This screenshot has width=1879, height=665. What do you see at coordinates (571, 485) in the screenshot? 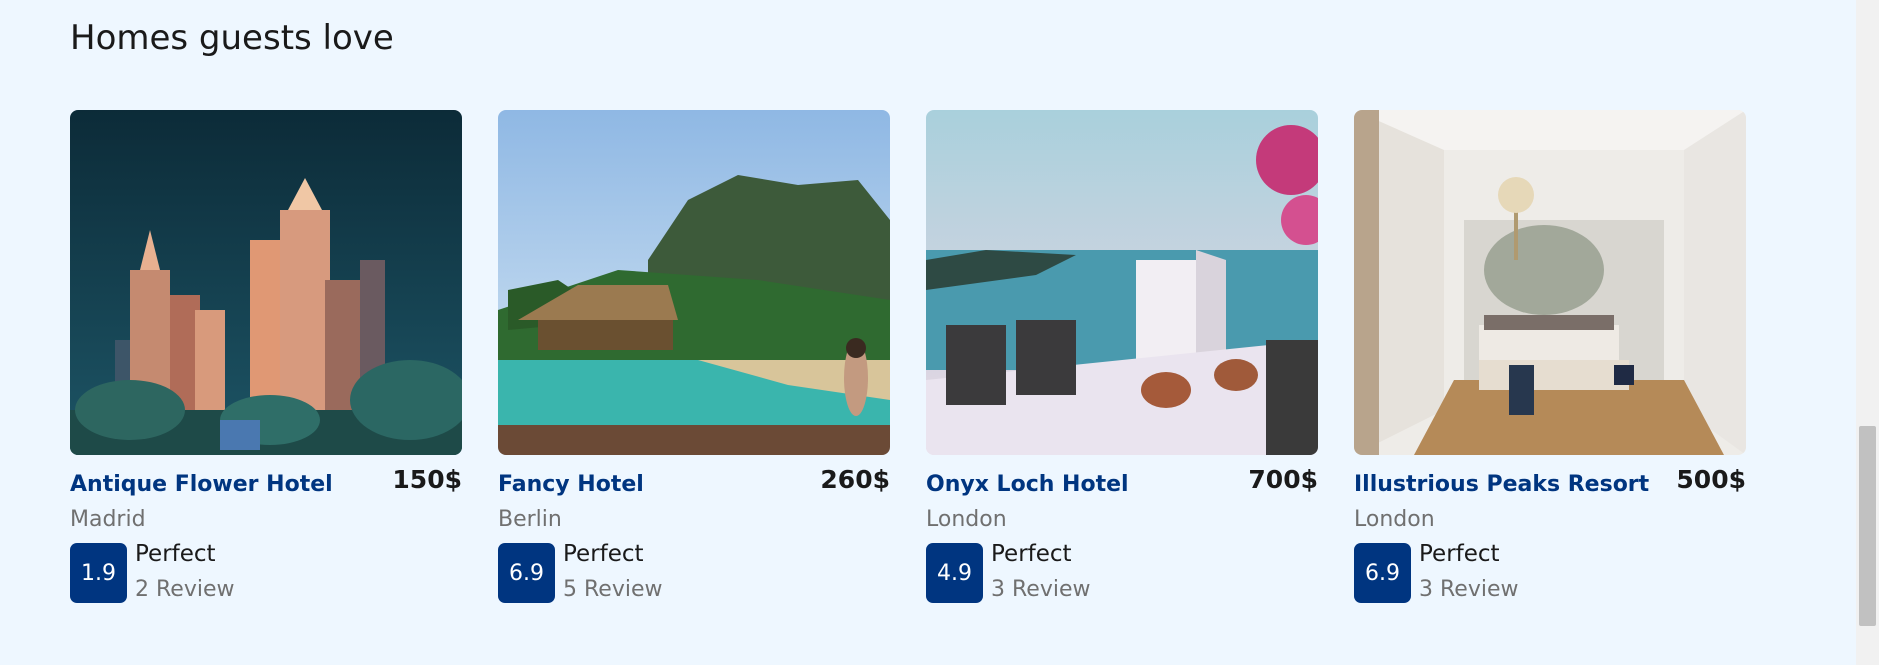
I see `hotel-name-link: Fancy Hotel` at bounding box center [571, 485].